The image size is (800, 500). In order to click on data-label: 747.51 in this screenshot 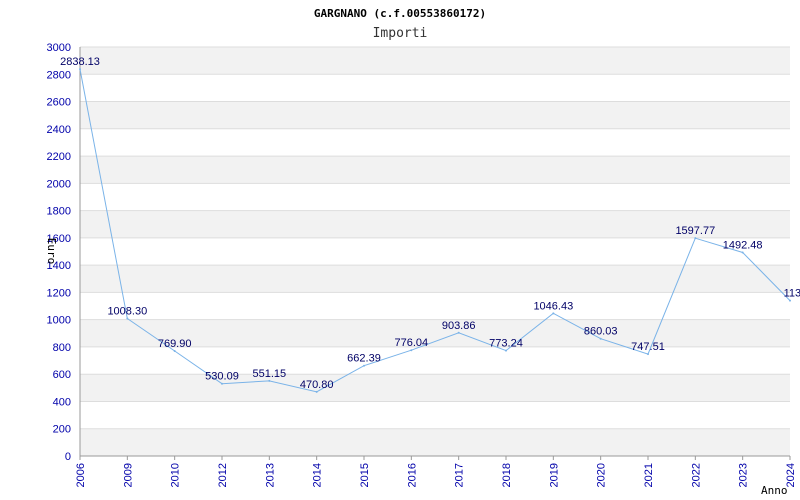, I will do `click(648, 347)`.